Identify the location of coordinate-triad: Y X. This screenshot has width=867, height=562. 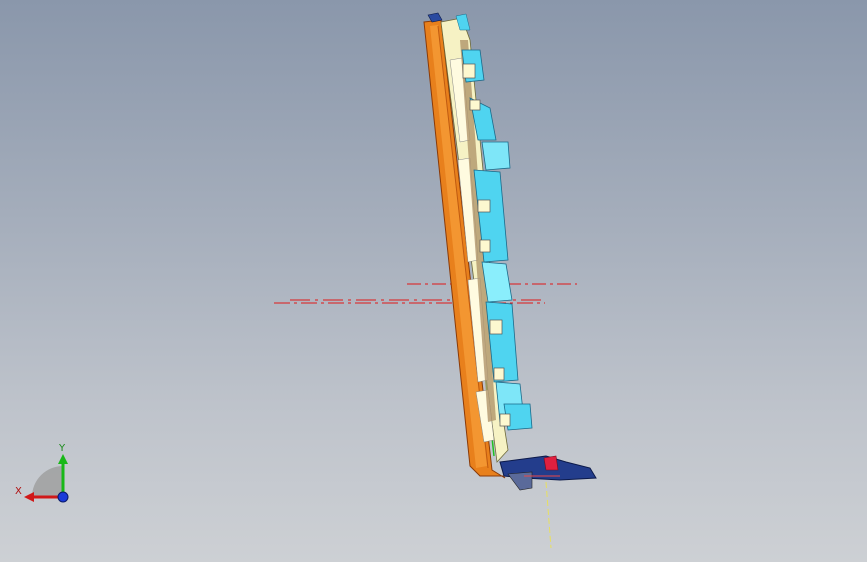
(45, 475).